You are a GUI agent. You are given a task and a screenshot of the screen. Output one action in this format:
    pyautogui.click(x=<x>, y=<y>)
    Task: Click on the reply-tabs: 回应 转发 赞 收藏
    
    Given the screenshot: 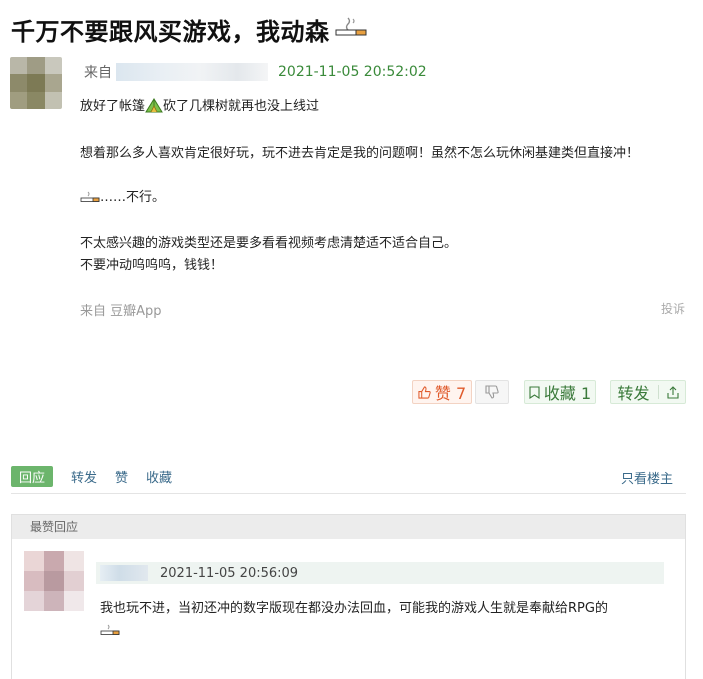 What is the action you would take?
    pyautogui.click(x=91, y=476)
    